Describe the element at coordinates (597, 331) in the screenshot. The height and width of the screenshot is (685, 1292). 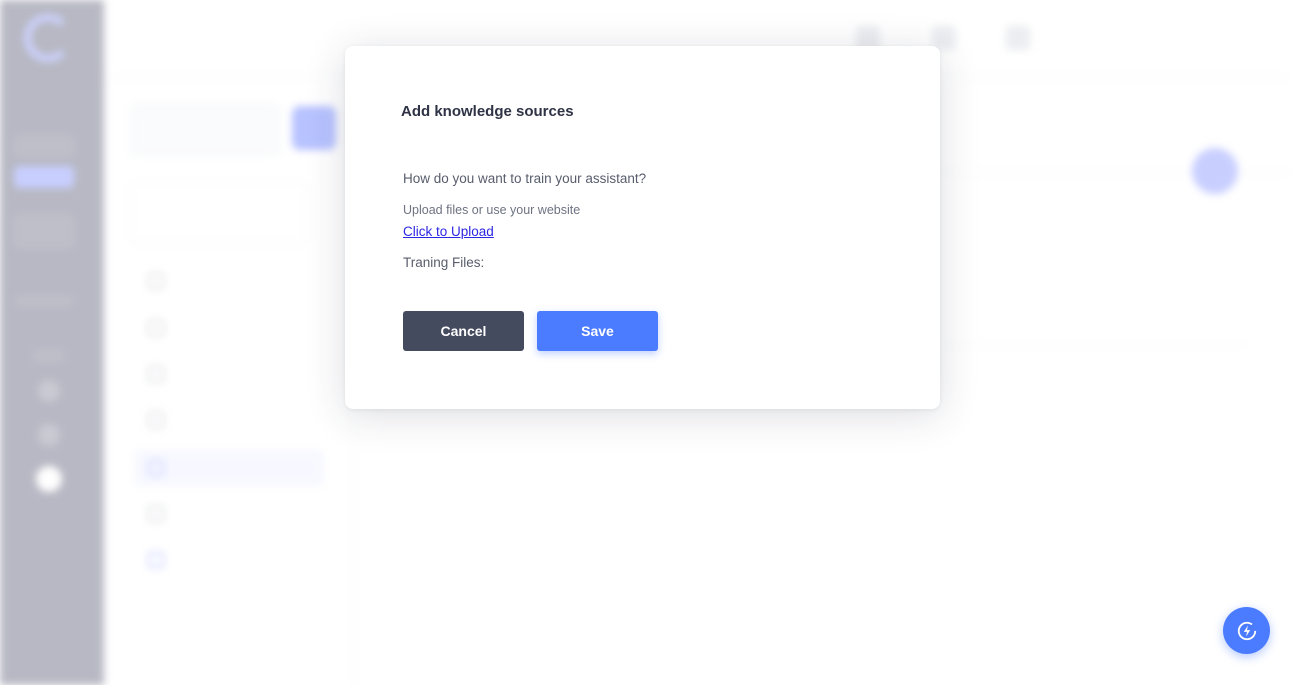
I see `save-button: Save` at that location.